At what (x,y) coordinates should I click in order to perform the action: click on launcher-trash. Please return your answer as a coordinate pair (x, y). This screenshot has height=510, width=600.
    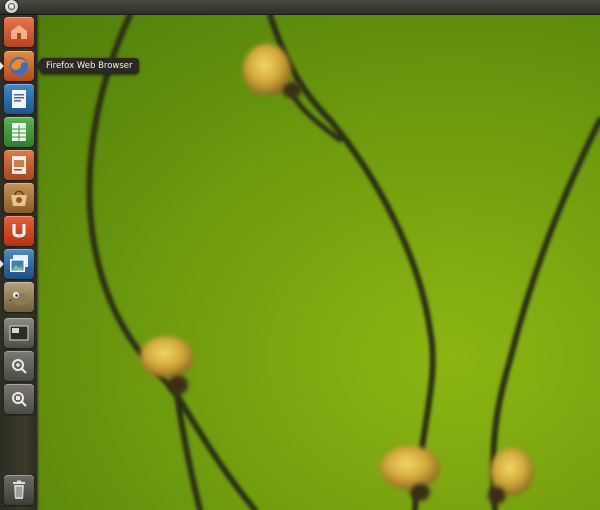
    Looking at the image, I should click on (19, 490).